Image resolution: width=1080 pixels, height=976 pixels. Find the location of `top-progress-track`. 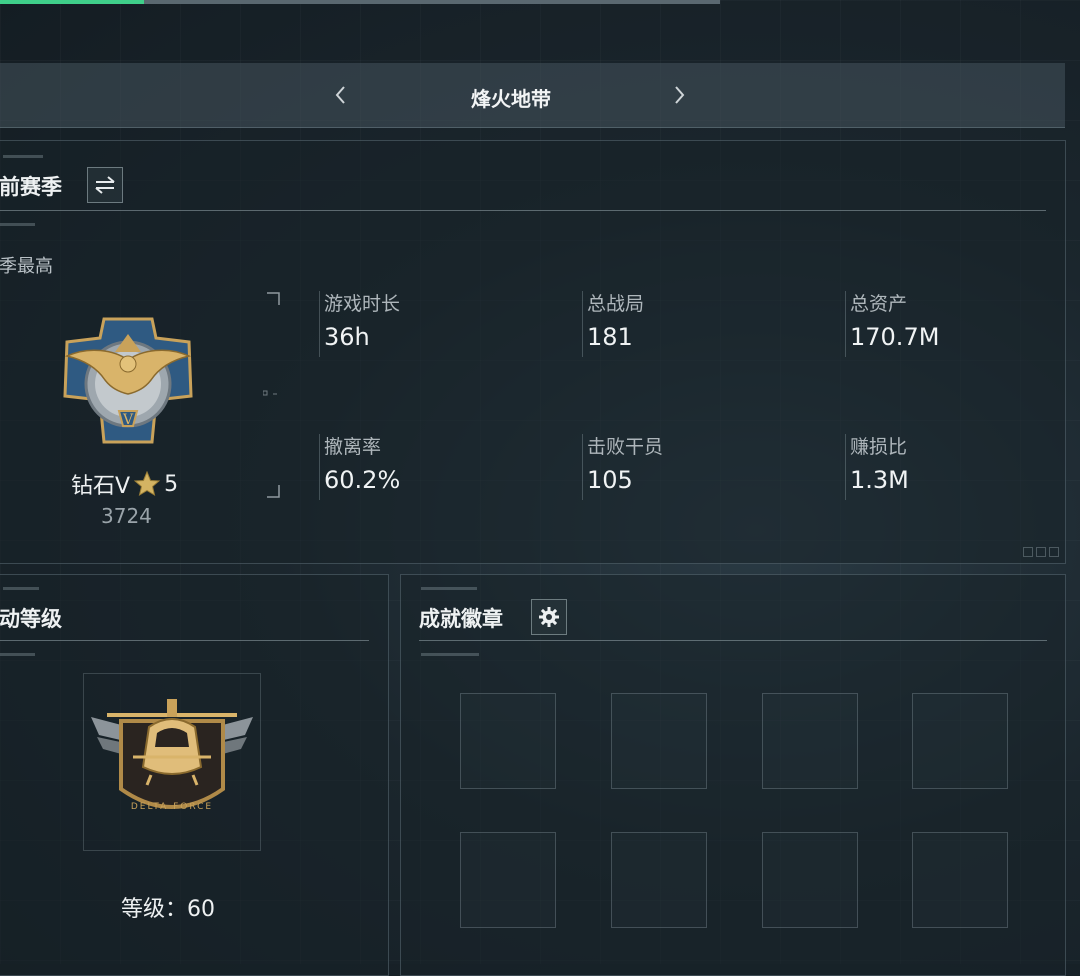

top-progress-track is located at coordinates (360, 2).